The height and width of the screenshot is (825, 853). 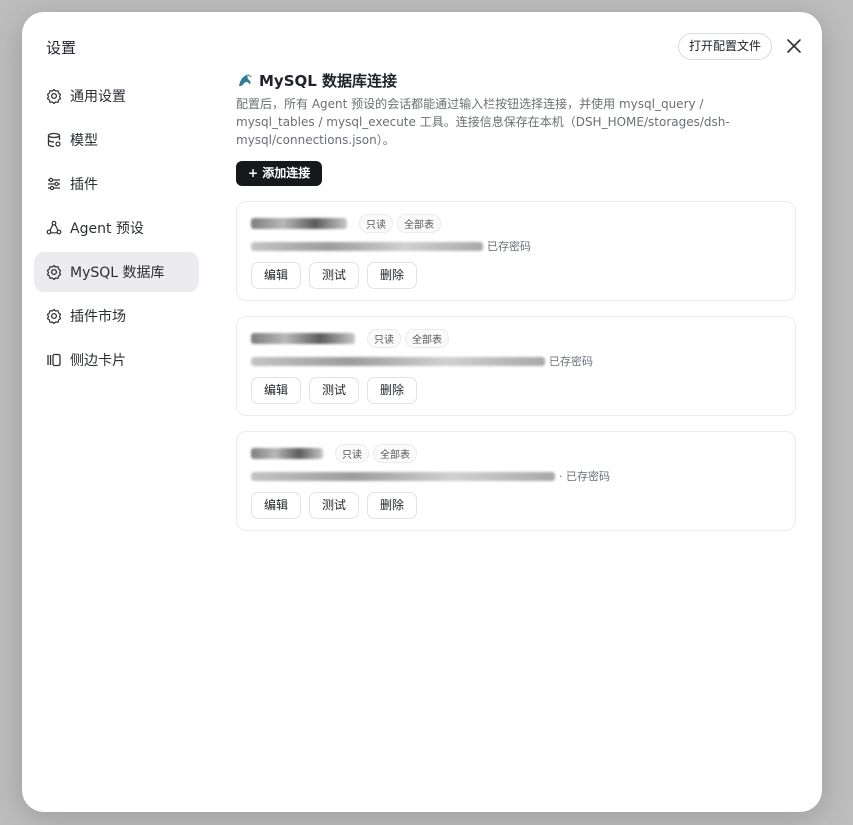 What do you see at coordinates (279, 173) in the screenshot?
I see `add-connection-button: + 添加连接` at bounding box center [279, 173].